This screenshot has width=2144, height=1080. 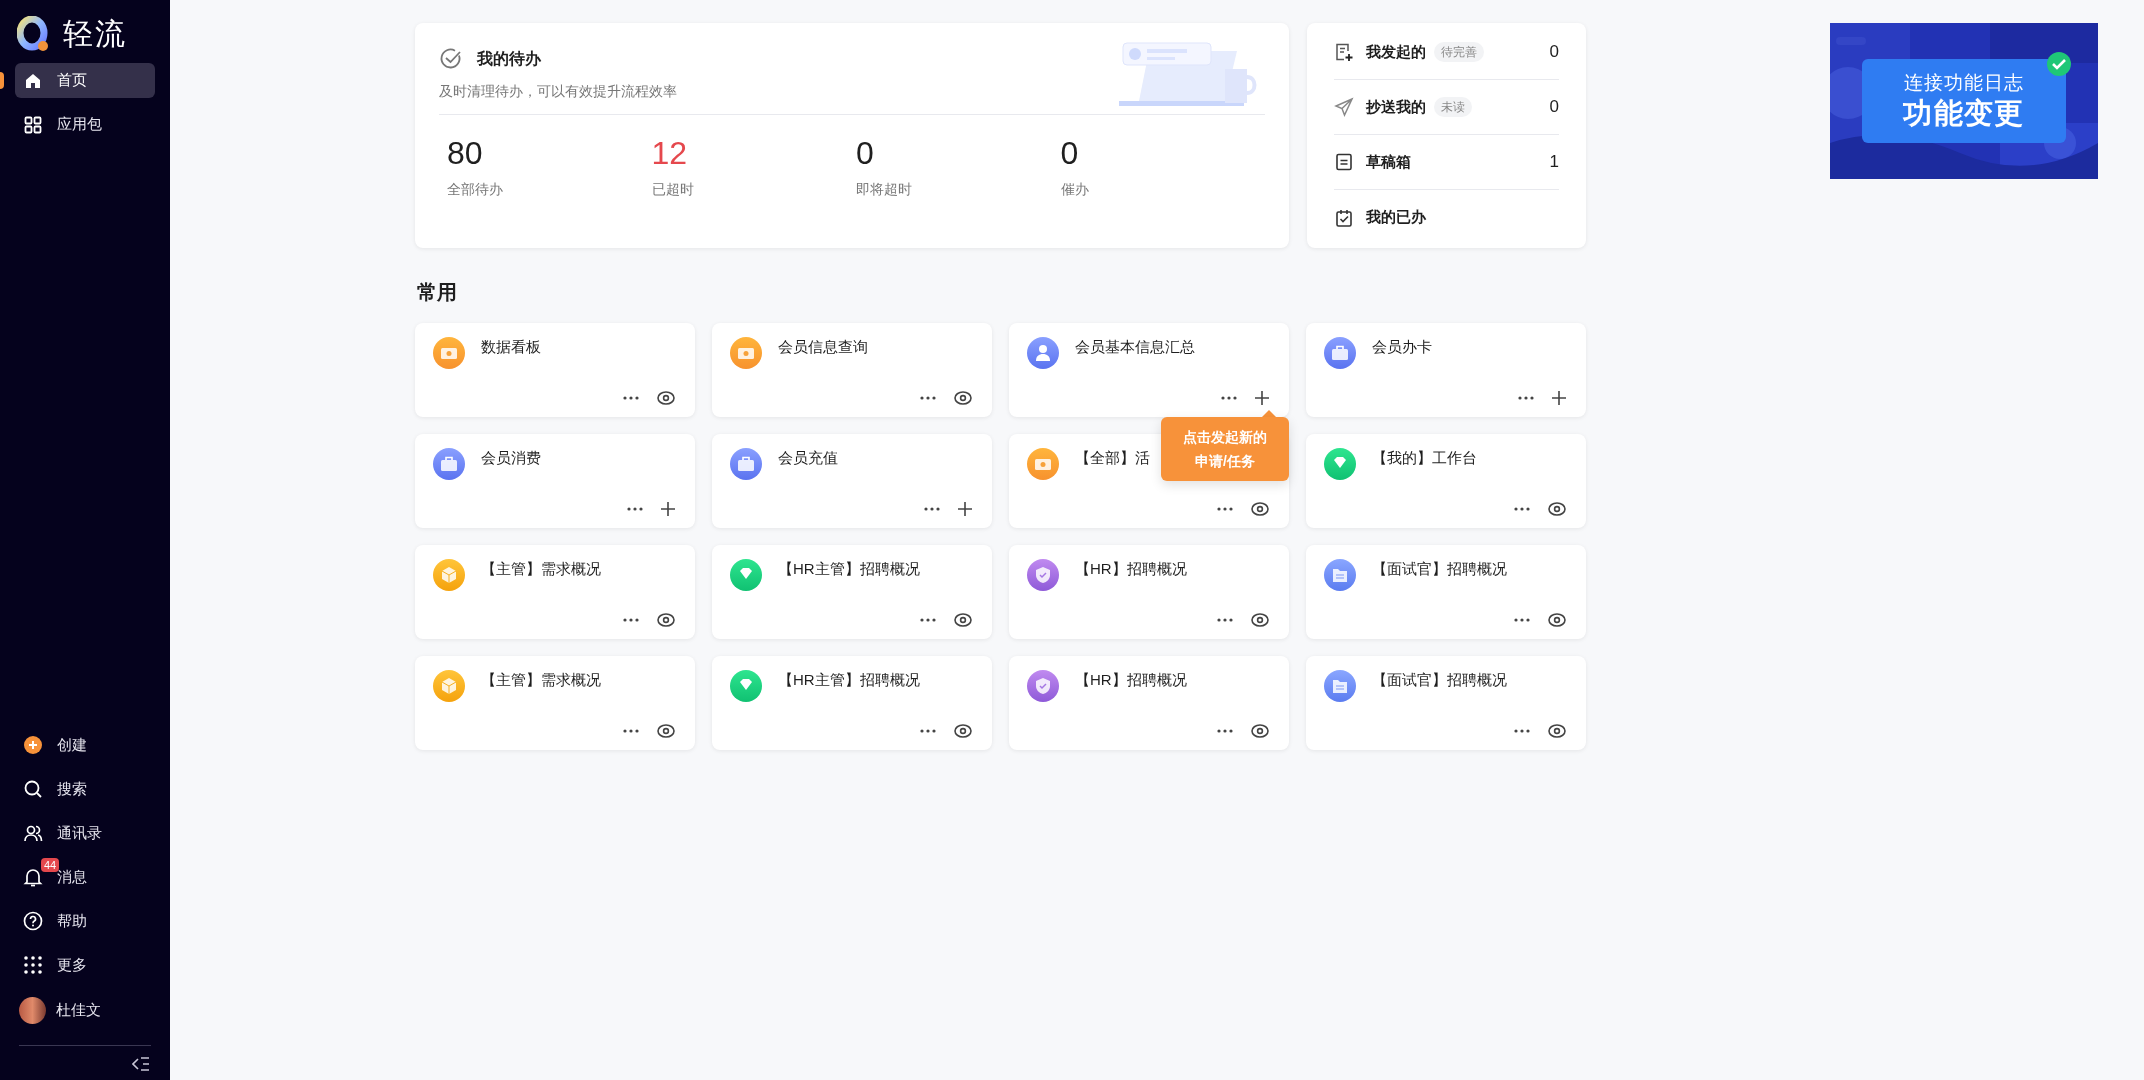 I want to click on people-icon, so click(x=33, y=833).